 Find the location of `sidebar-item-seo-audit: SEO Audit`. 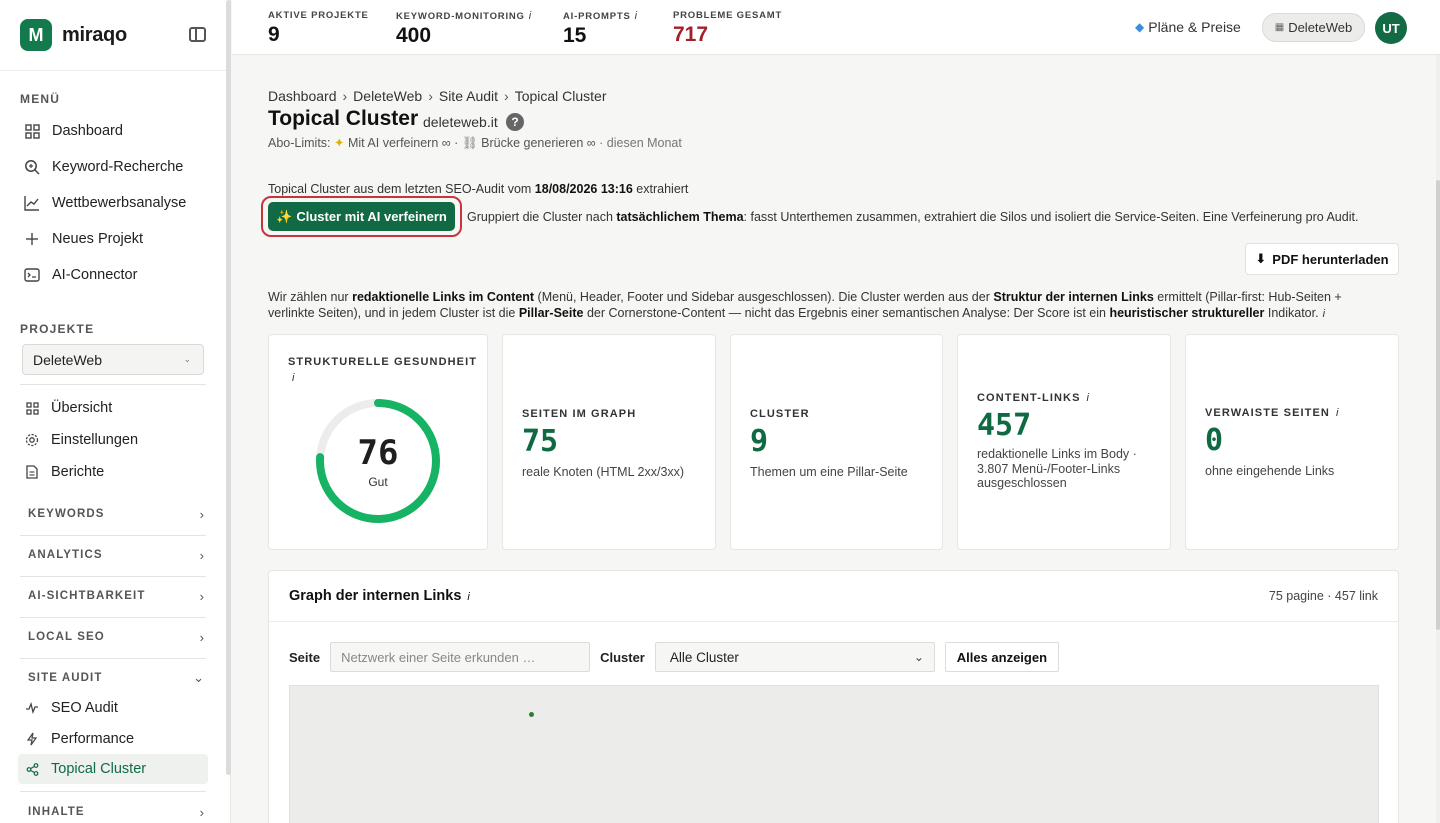

sidebar-item-seo-audit: SEO Audit is located at coordinates (113, 708).